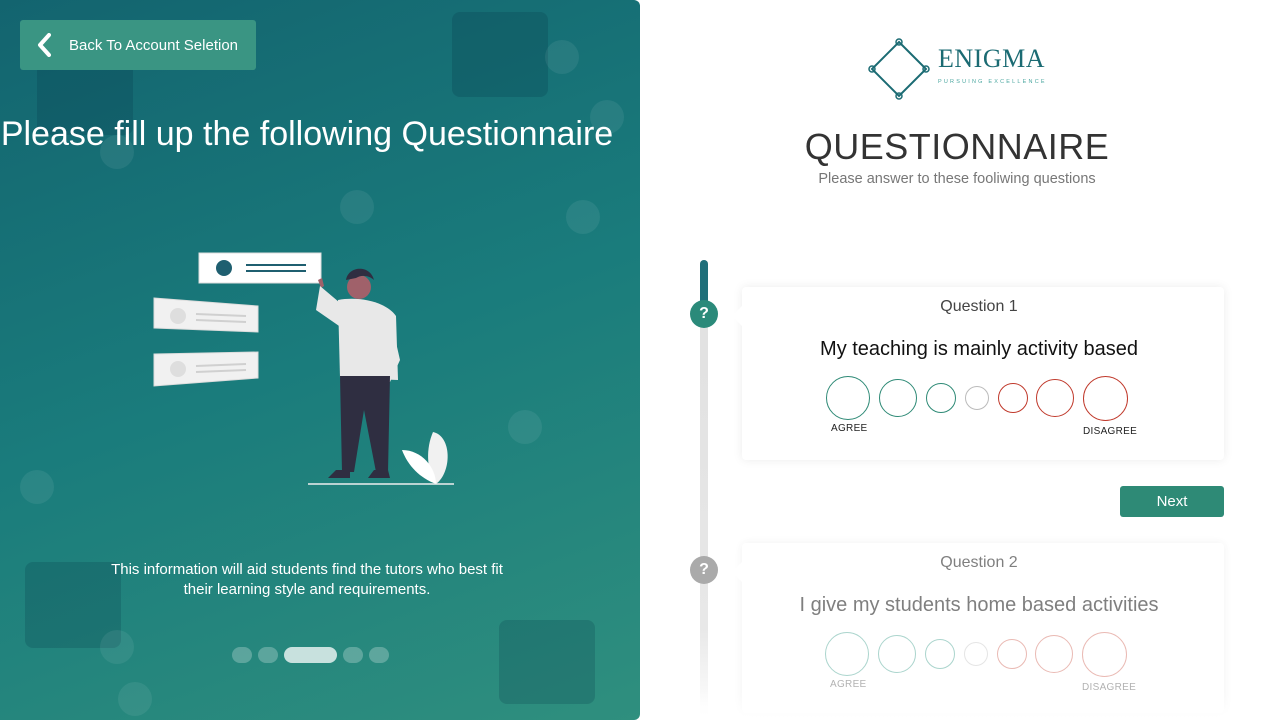 The width and height of the screenshot is (1280, 720). What do you see at coordinates (957, 146) in the screenshot?
I see `page-title: QUESTIONNAIRE` at bounding box center [957, 146].